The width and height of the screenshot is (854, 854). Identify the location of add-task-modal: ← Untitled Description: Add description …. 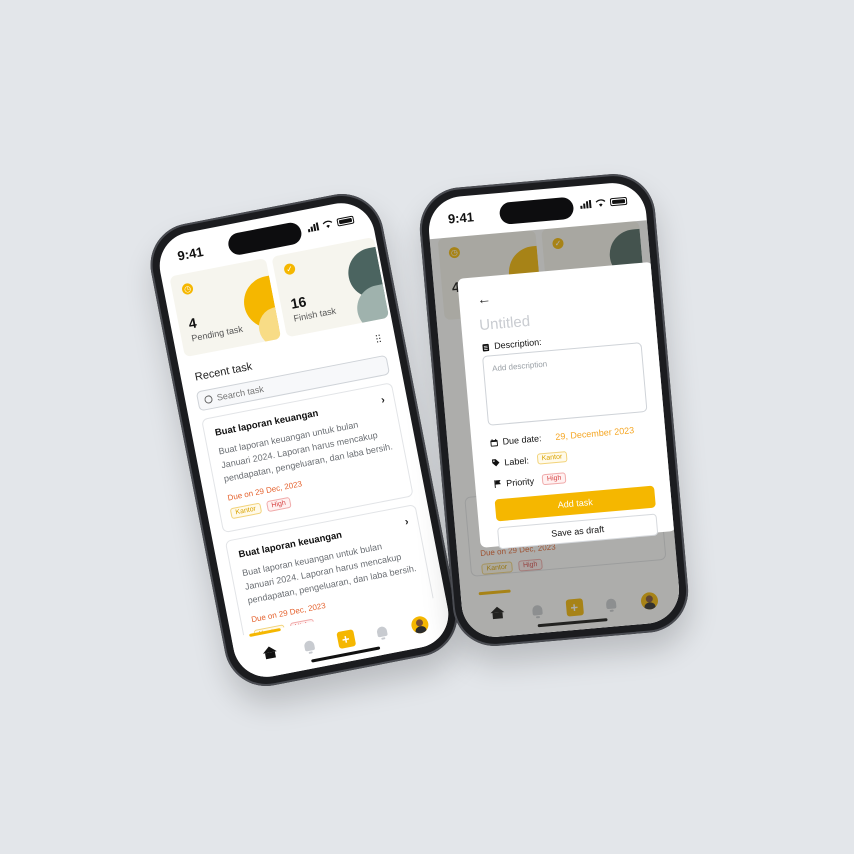
(566, 405).